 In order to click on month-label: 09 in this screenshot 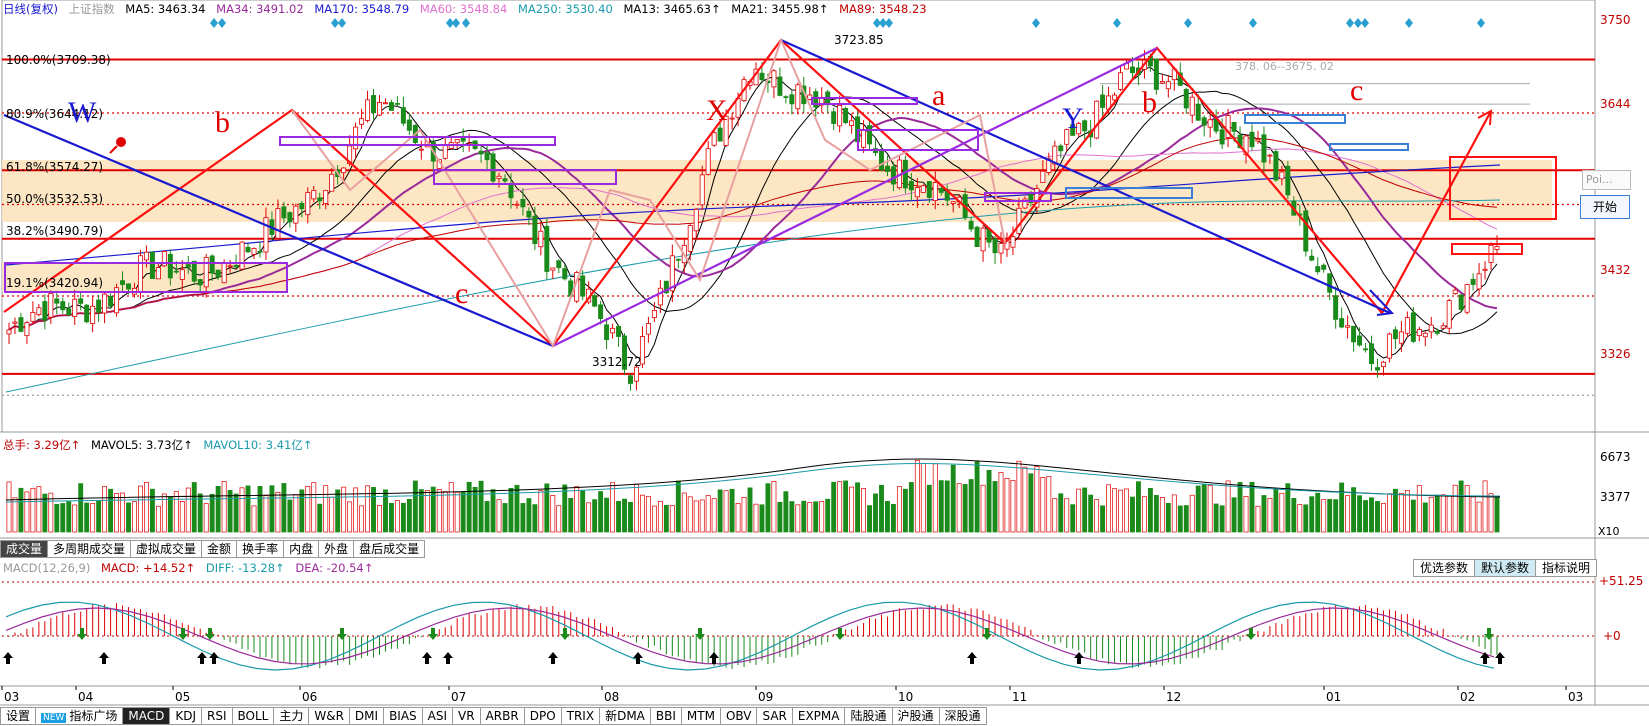, I will do `click(765, 697)`.